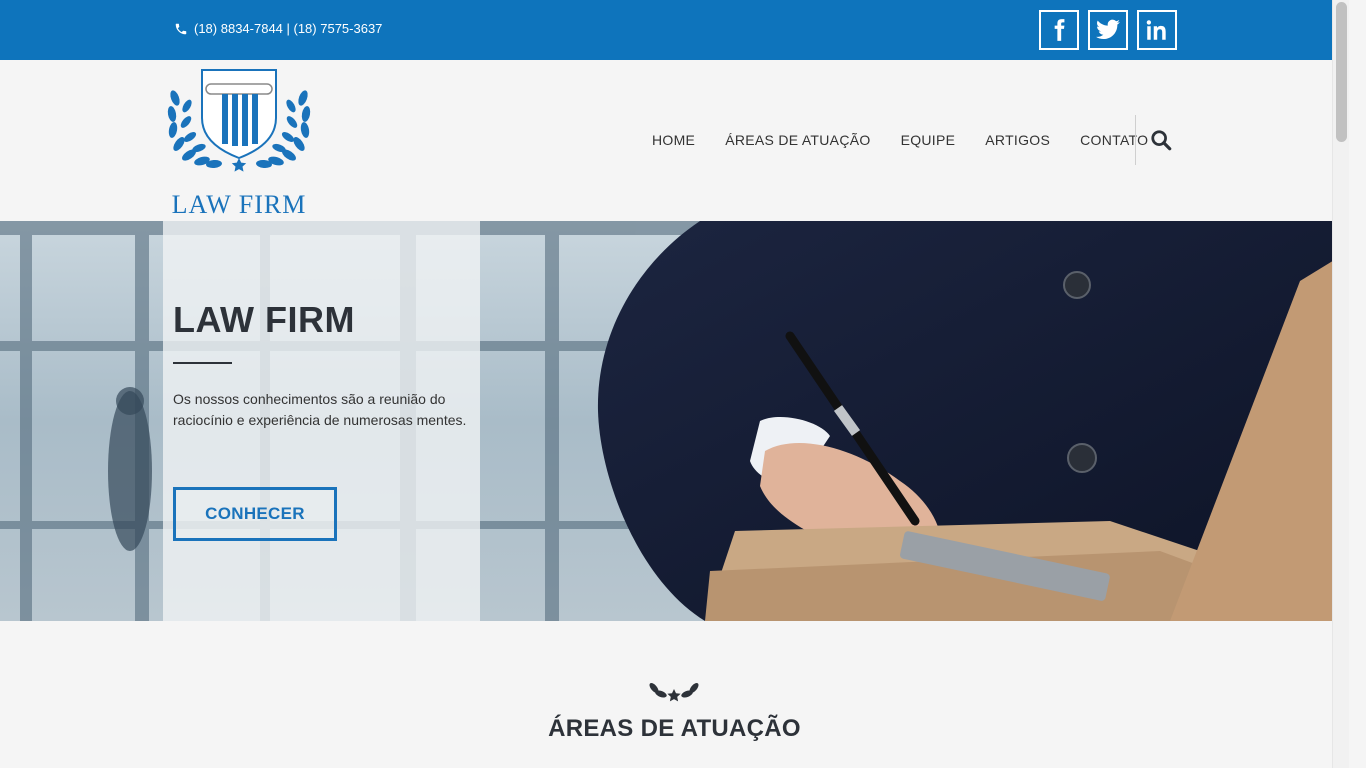  Describe the element at coordinates (264, 319) in the screenshot. I see `hero-title: LAW FIRM` at that location.